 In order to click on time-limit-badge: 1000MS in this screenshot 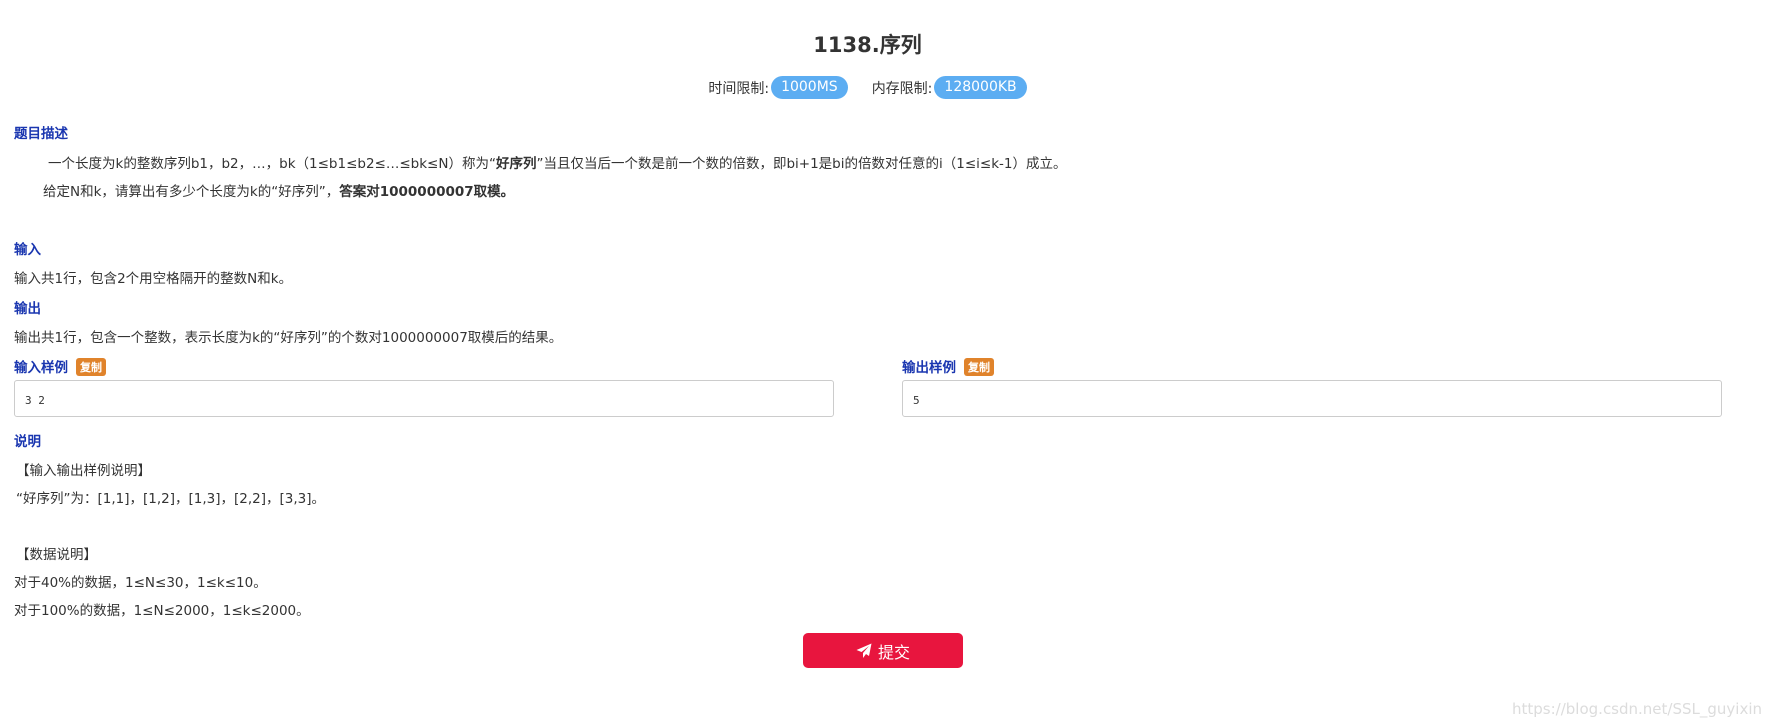, I will do `click(809, 87)`.